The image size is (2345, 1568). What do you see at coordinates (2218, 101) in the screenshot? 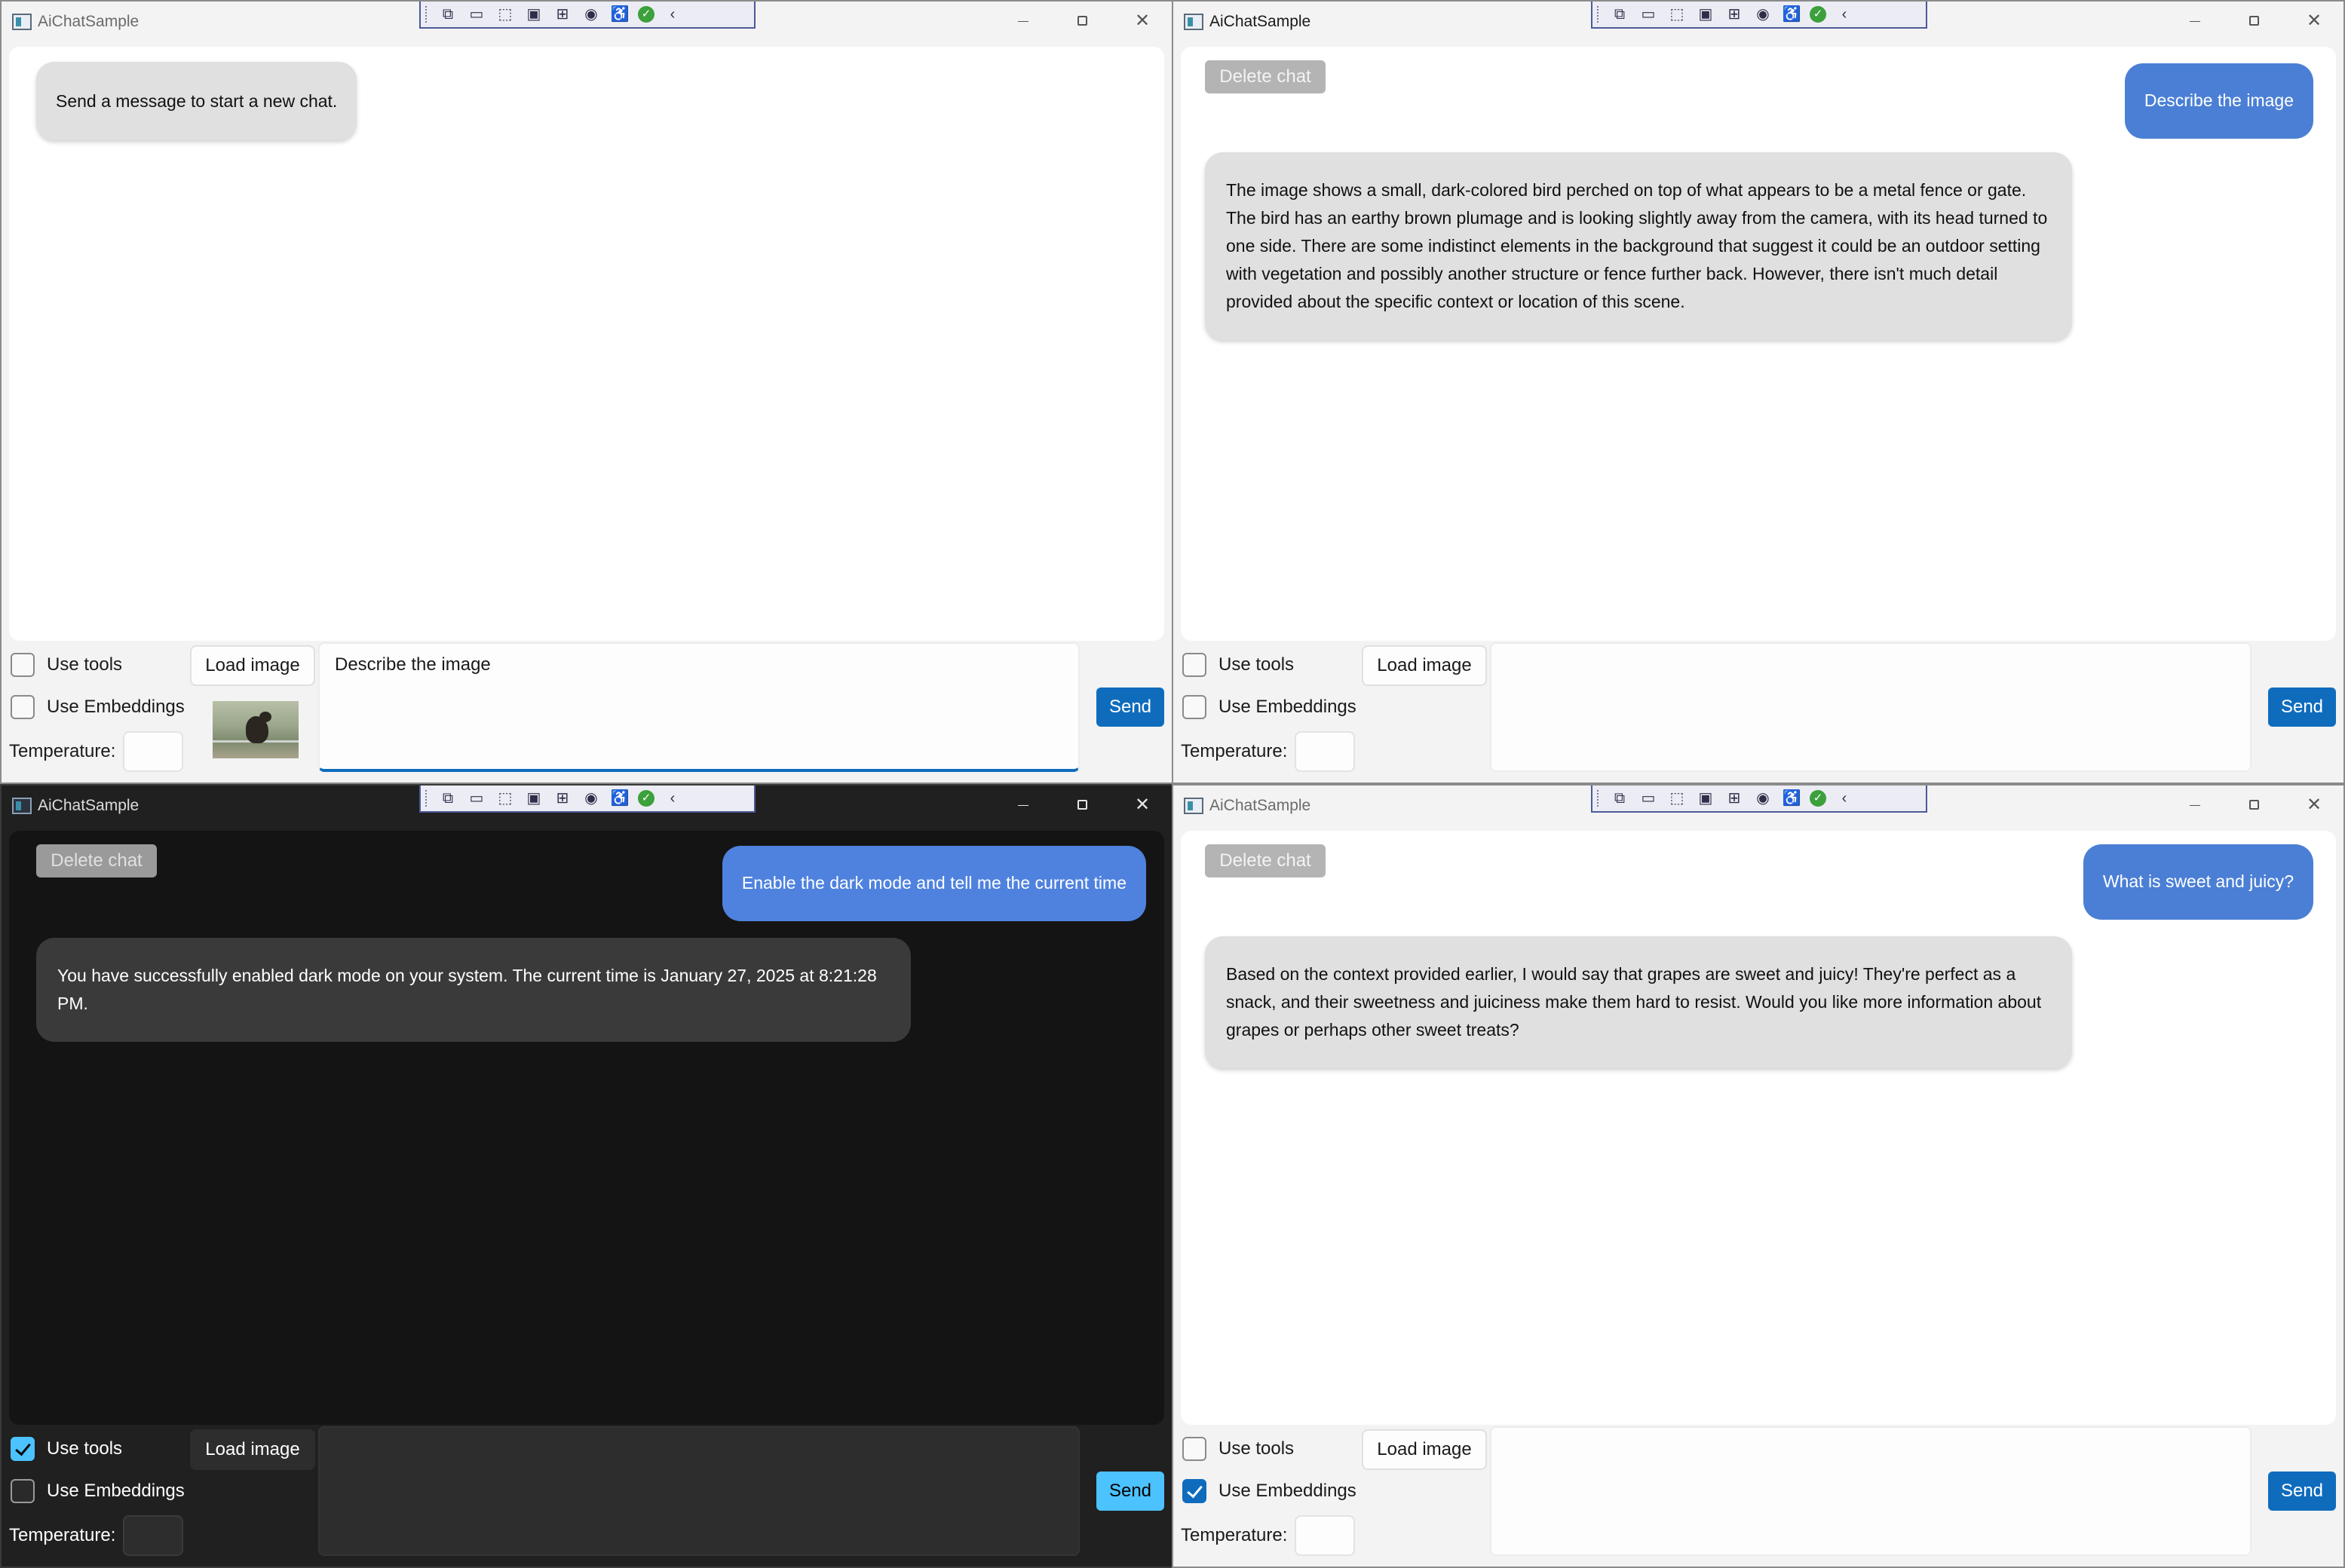
I see `user-message: Describe the image` at bounding box center [2218, 101].